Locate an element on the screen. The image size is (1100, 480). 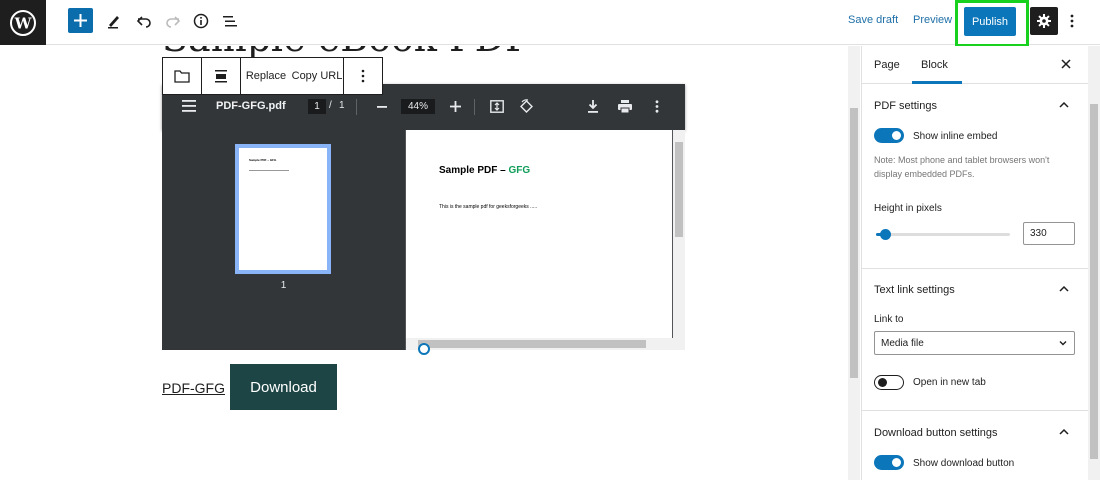
block-toolbar: Replace Copy URL is located at coordinates (272, 76).